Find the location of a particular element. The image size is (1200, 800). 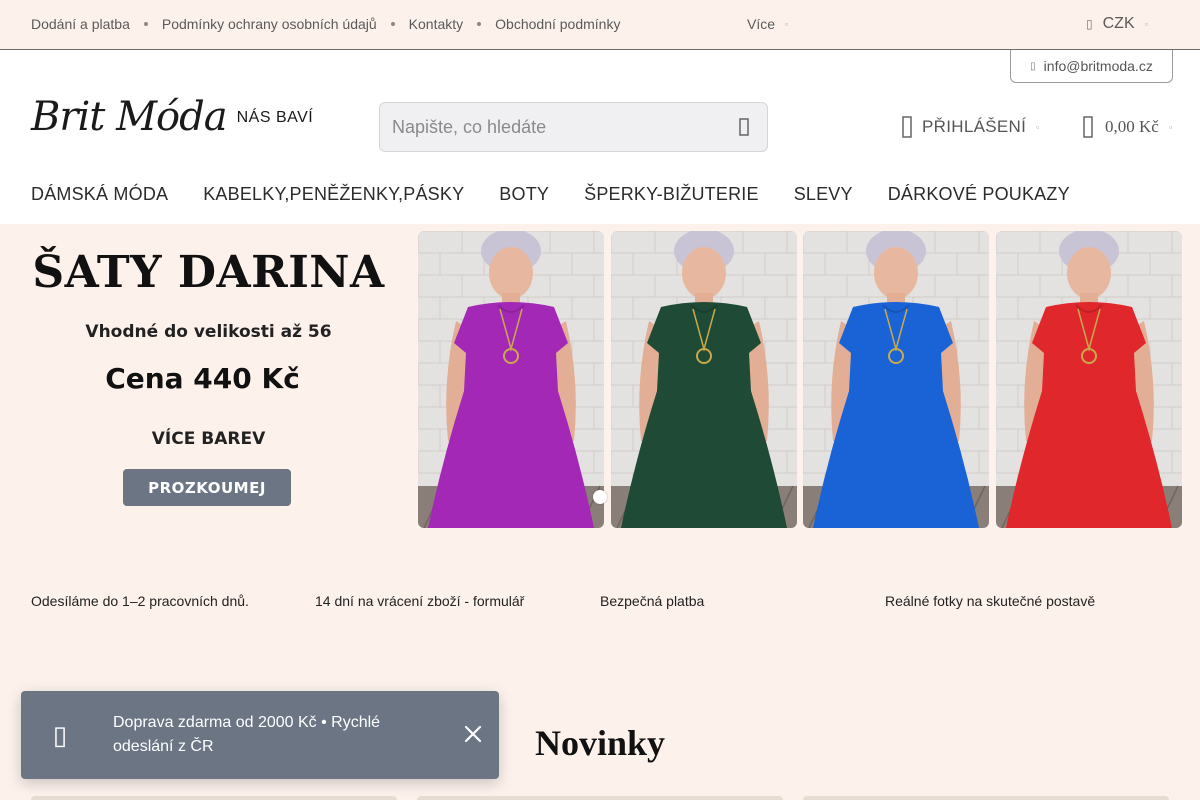

top-link-contacts: Kontakty is located at coordinates (436, 24).